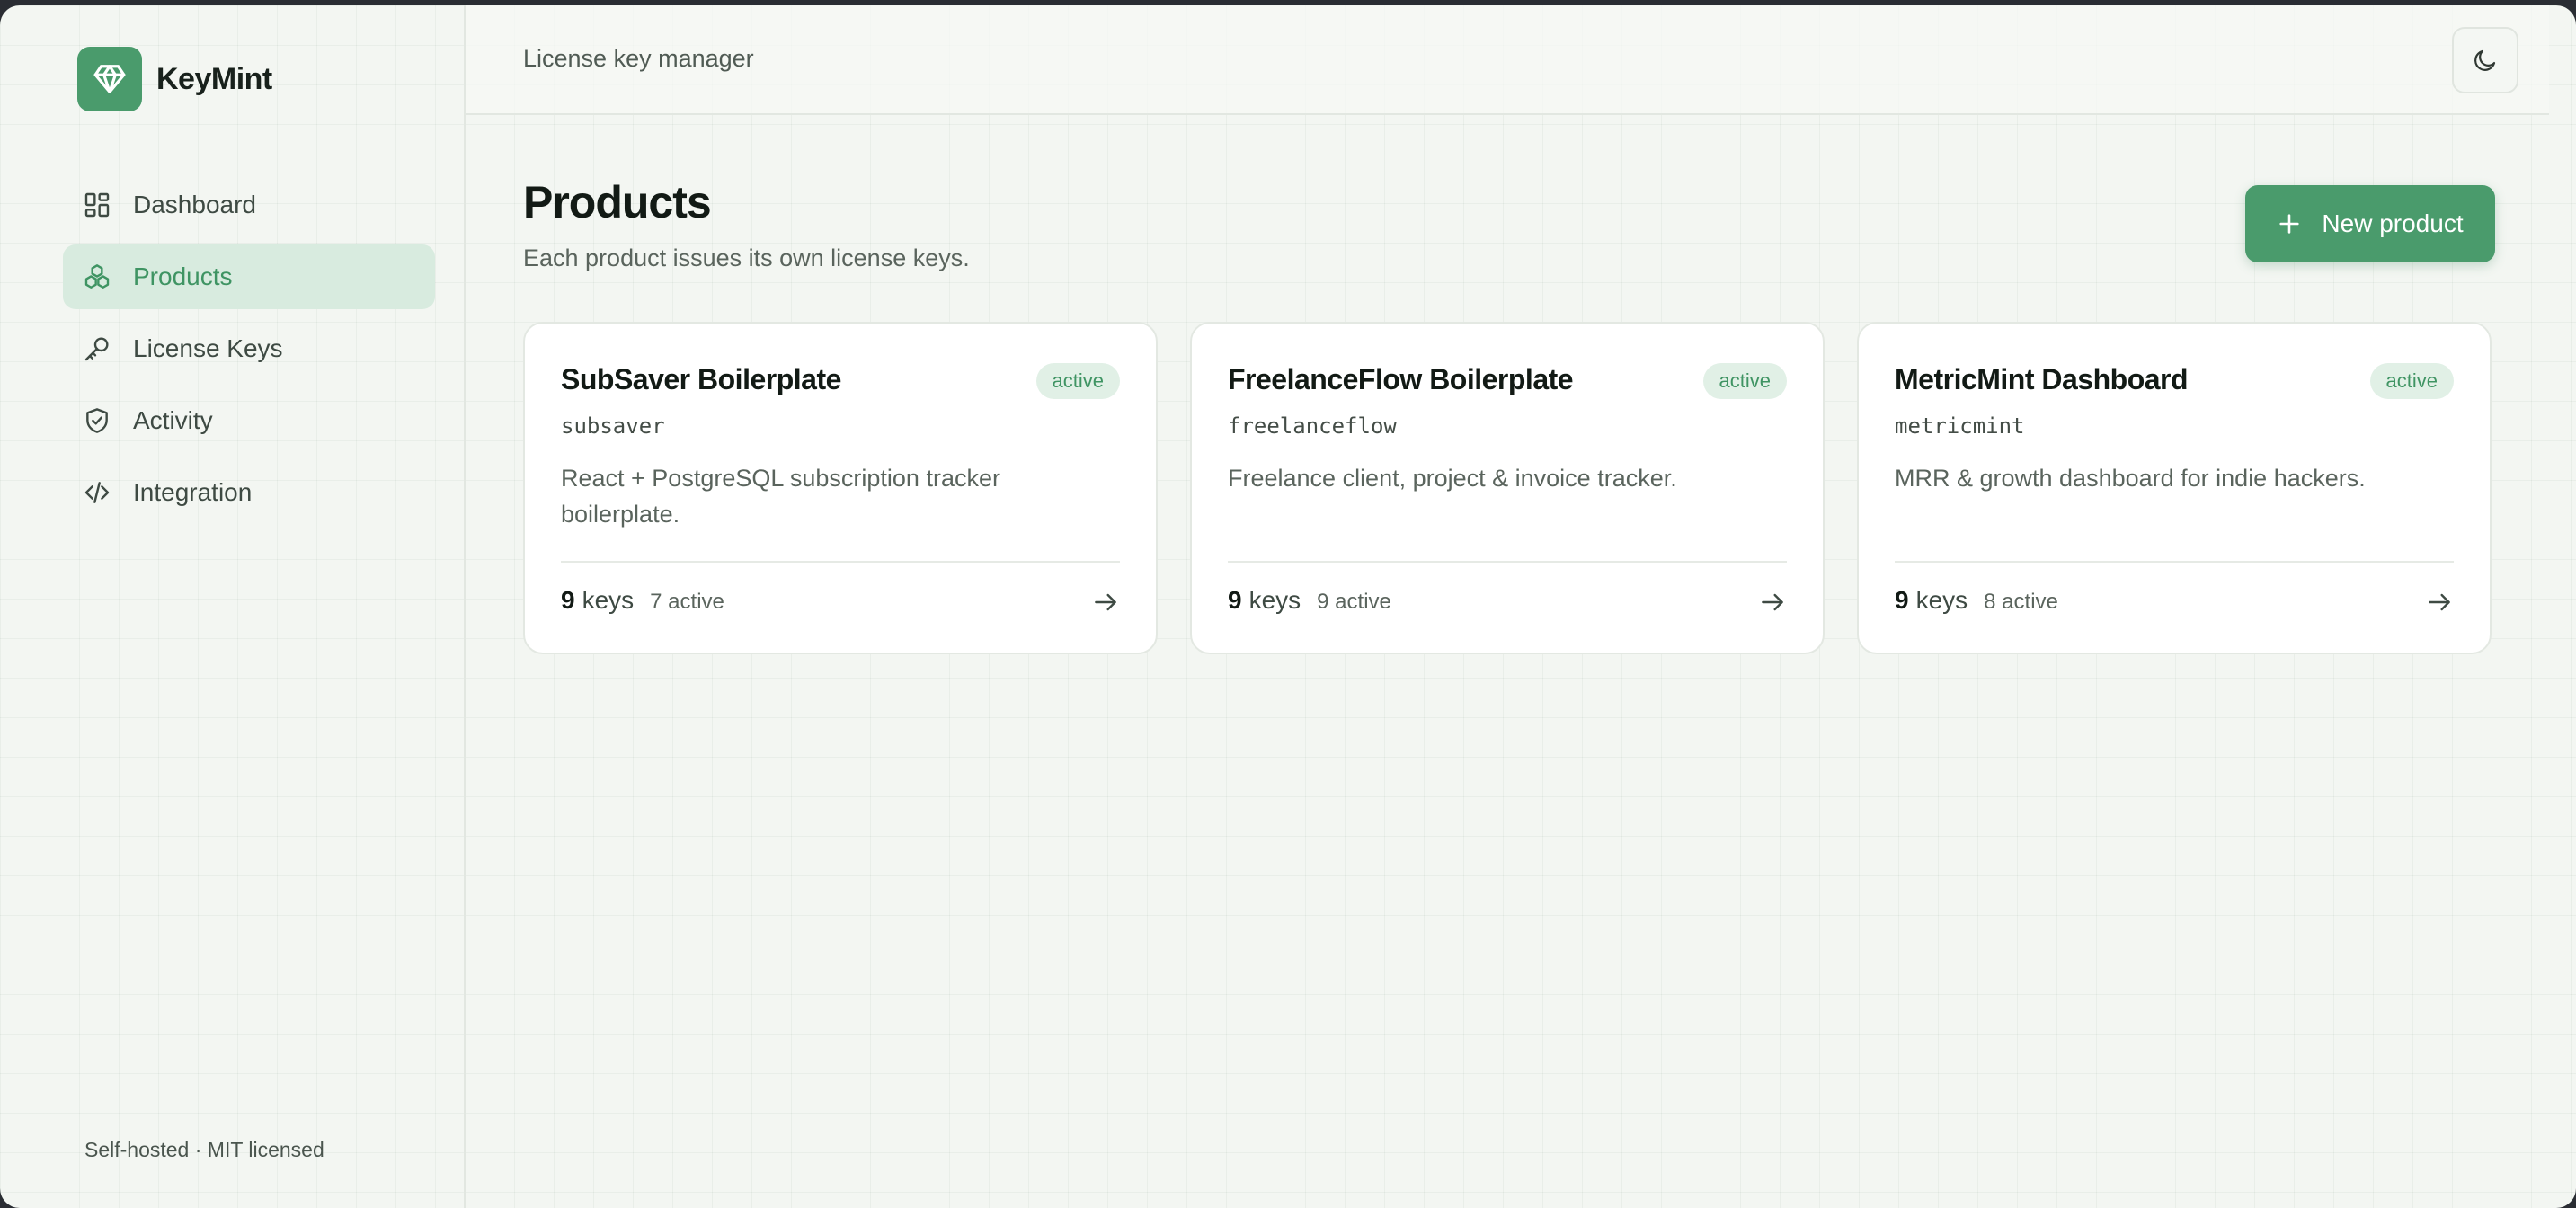  Describe the element at coordinates (97, 276) in the screenshot. I see `products-icon` at that location.